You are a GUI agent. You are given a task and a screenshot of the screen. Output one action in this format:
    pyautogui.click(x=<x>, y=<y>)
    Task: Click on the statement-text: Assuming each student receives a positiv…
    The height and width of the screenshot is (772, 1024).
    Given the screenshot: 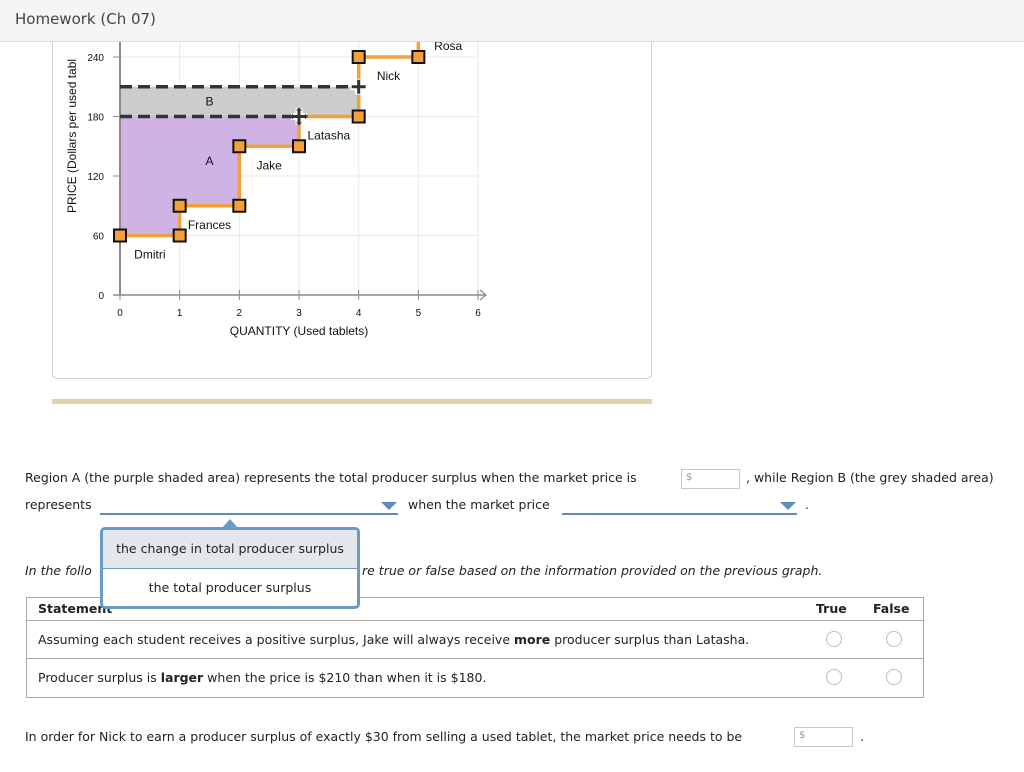 What is the action you would take?
    pyautogui.click(x=393, y=640)
    